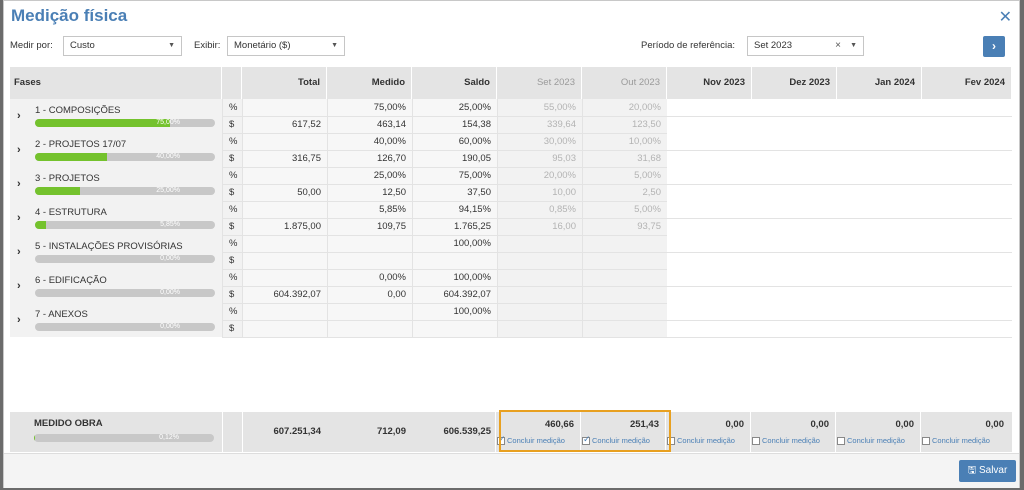 This screenshot has height=490, width=1024. I want to click on periodo-select: Set 2023 × ▼, so click(805, 46).